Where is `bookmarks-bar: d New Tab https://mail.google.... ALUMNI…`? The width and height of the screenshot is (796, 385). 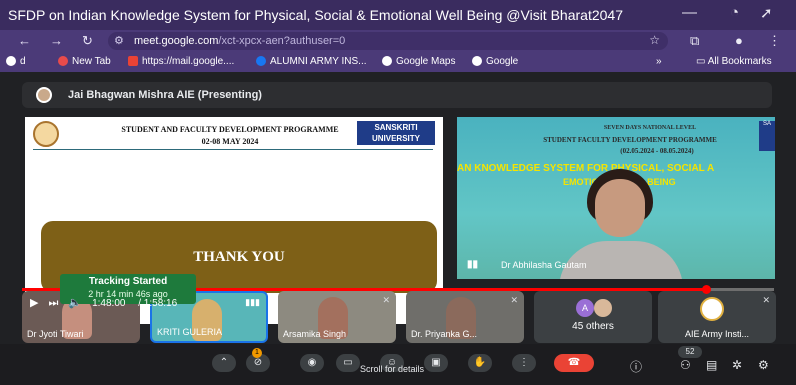 bookmarks-bar: d New Tab https://mail.google.... ALUMNI… is located at coordinates (398, 62).